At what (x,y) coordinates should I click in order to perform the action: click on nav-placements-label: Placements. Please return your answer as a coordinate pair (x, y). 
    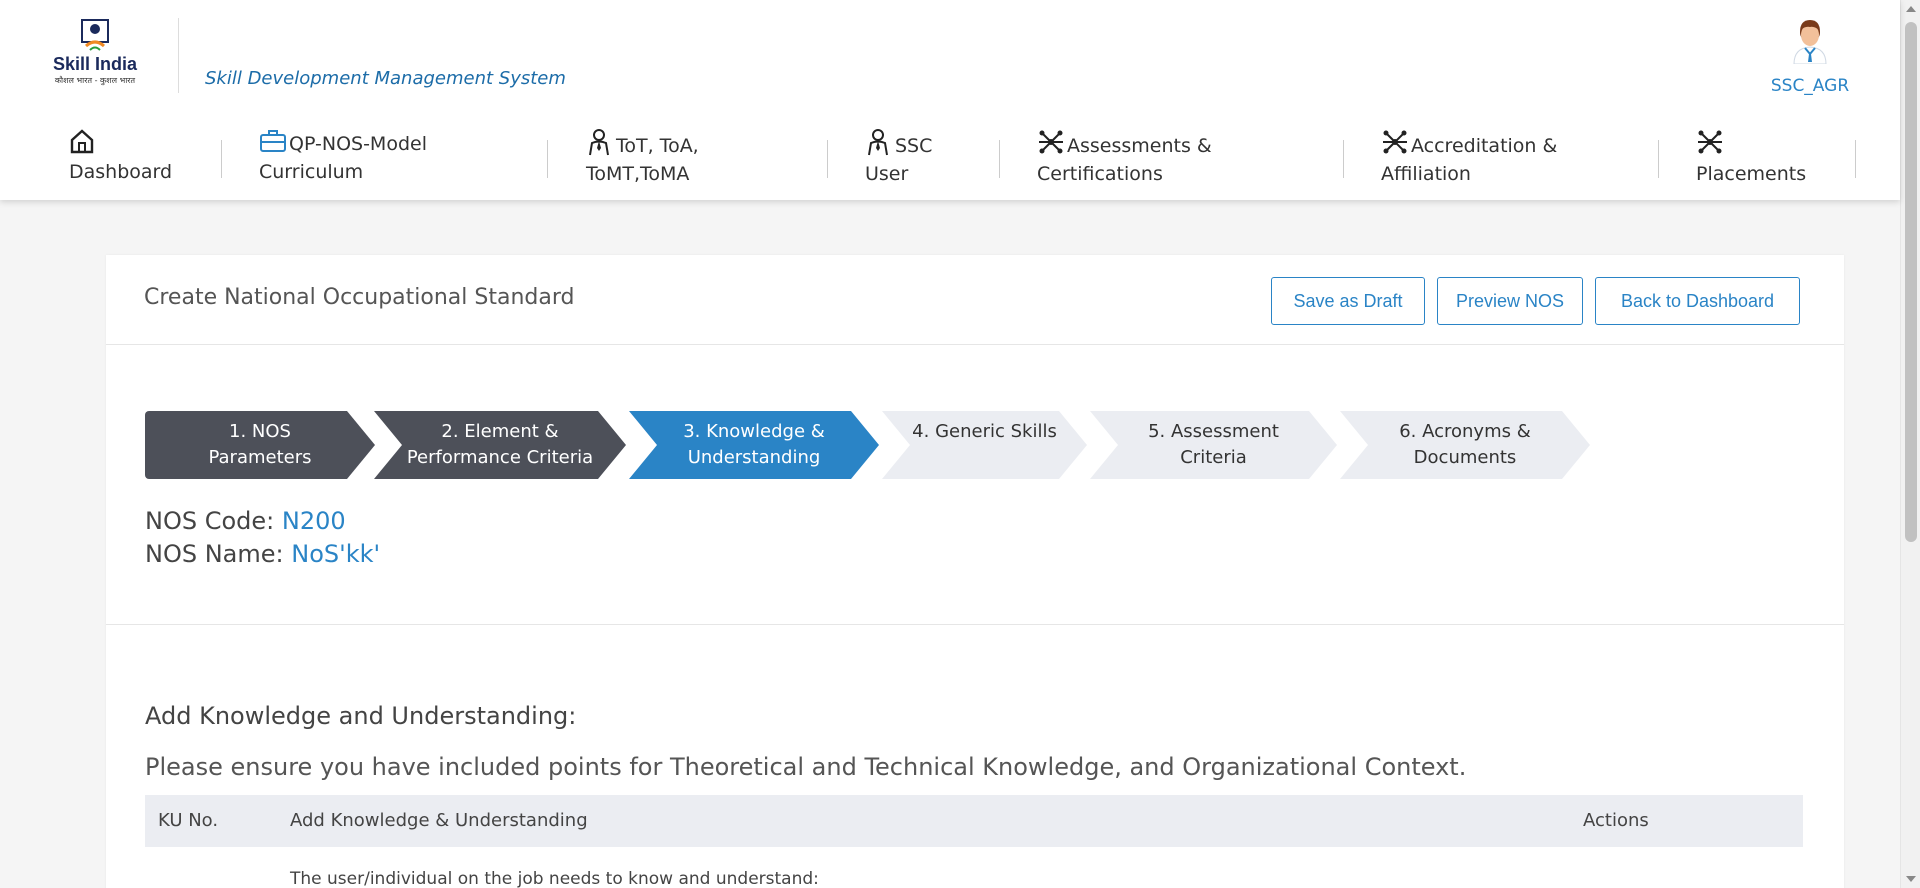
    Looking at the image, I should click on (1751, 174).